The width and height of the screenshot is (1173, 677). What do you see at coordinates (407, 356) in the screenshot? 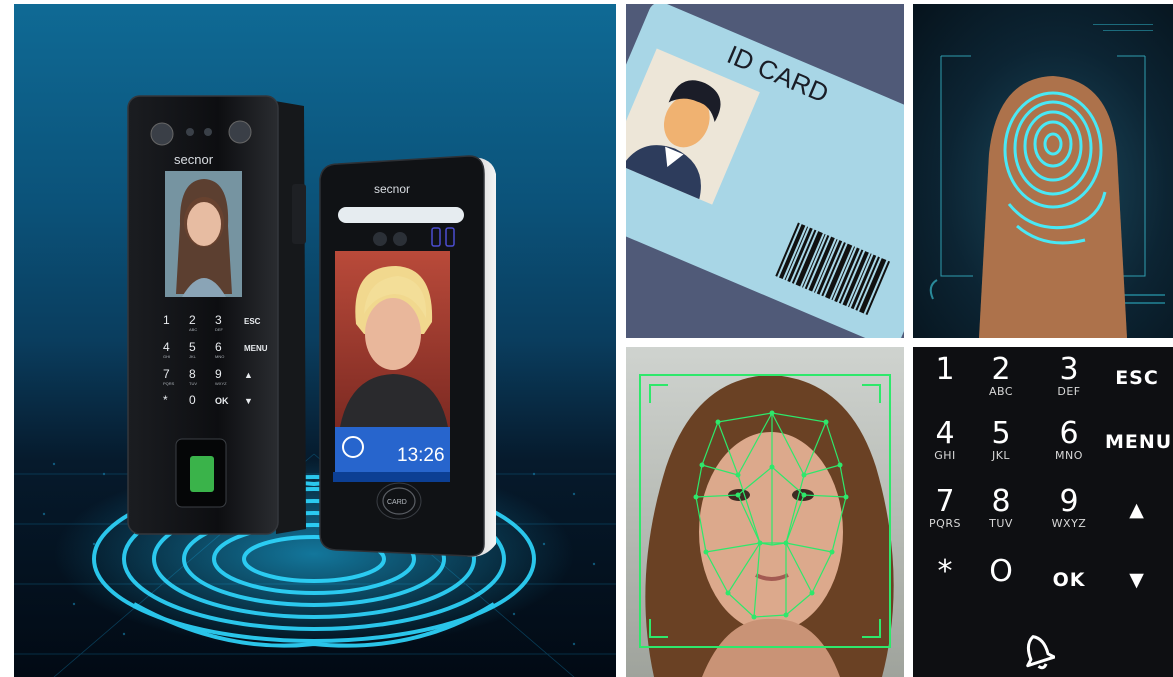
I see `terminal-face-device` at bounding box center [407, 356].